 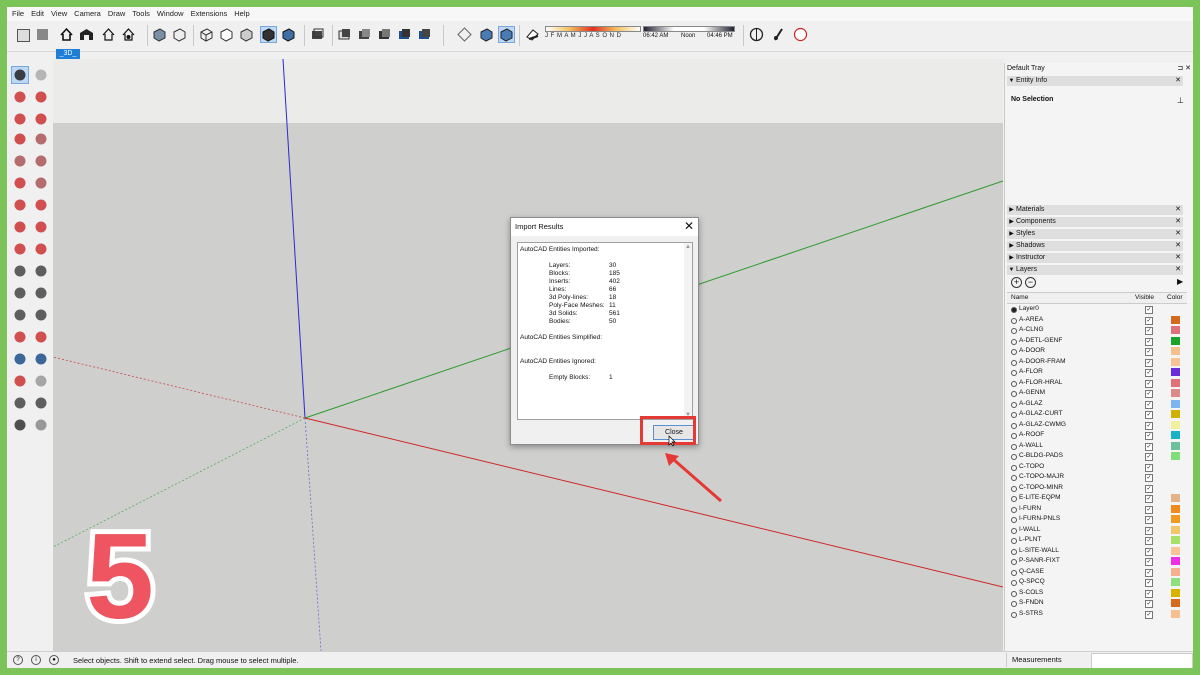 I want to click on menu-item-file: File, so click(x=18, y=14).